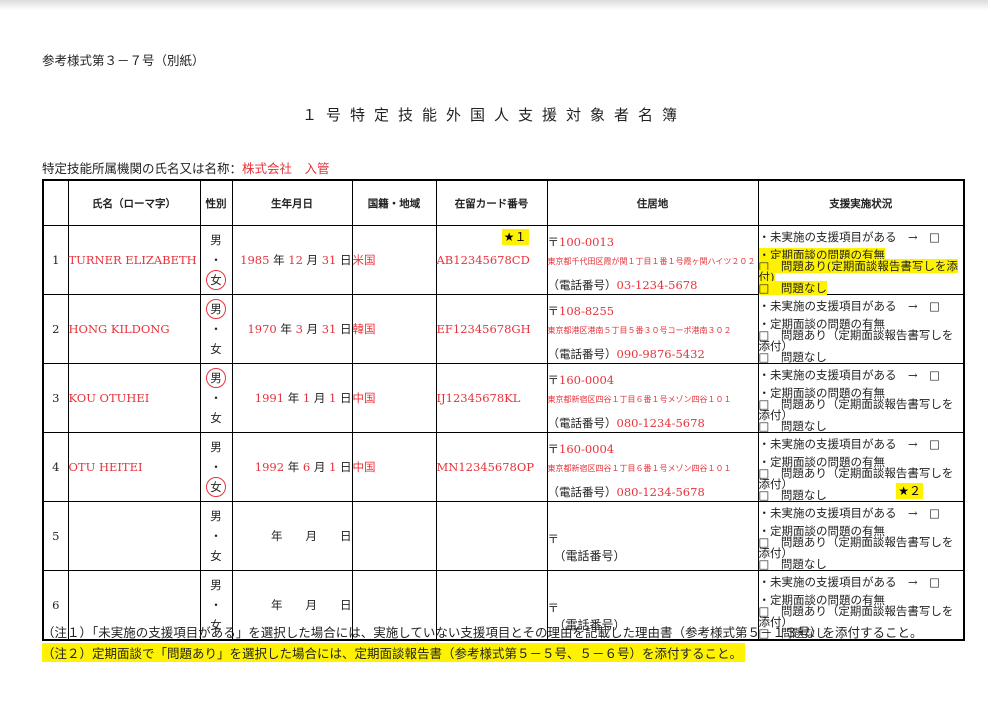 The image size is (988, 704). I want to click on dob-cell: 1991 年 1 月 1 日, so click(292, 398).